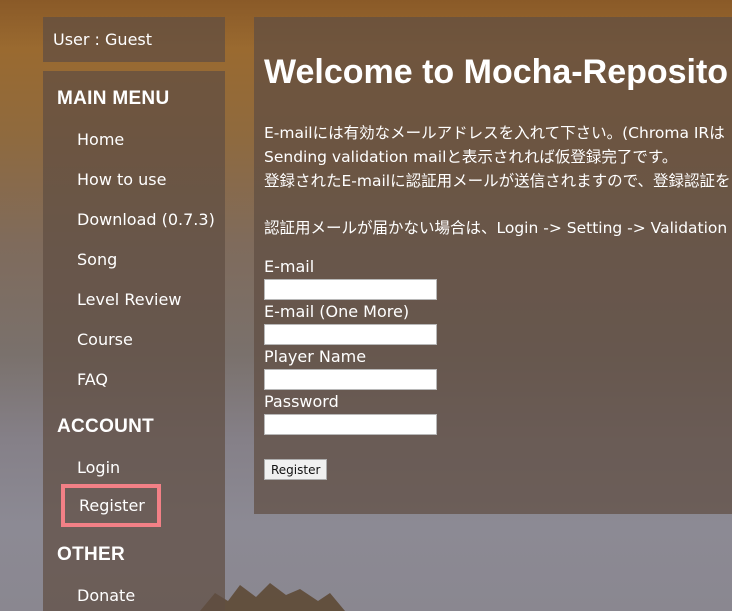 Image resolution: width=732 pixels, height=611 pixels. I want to click on sidebar-item-download: Download (0.7.3), so click(146, 219).